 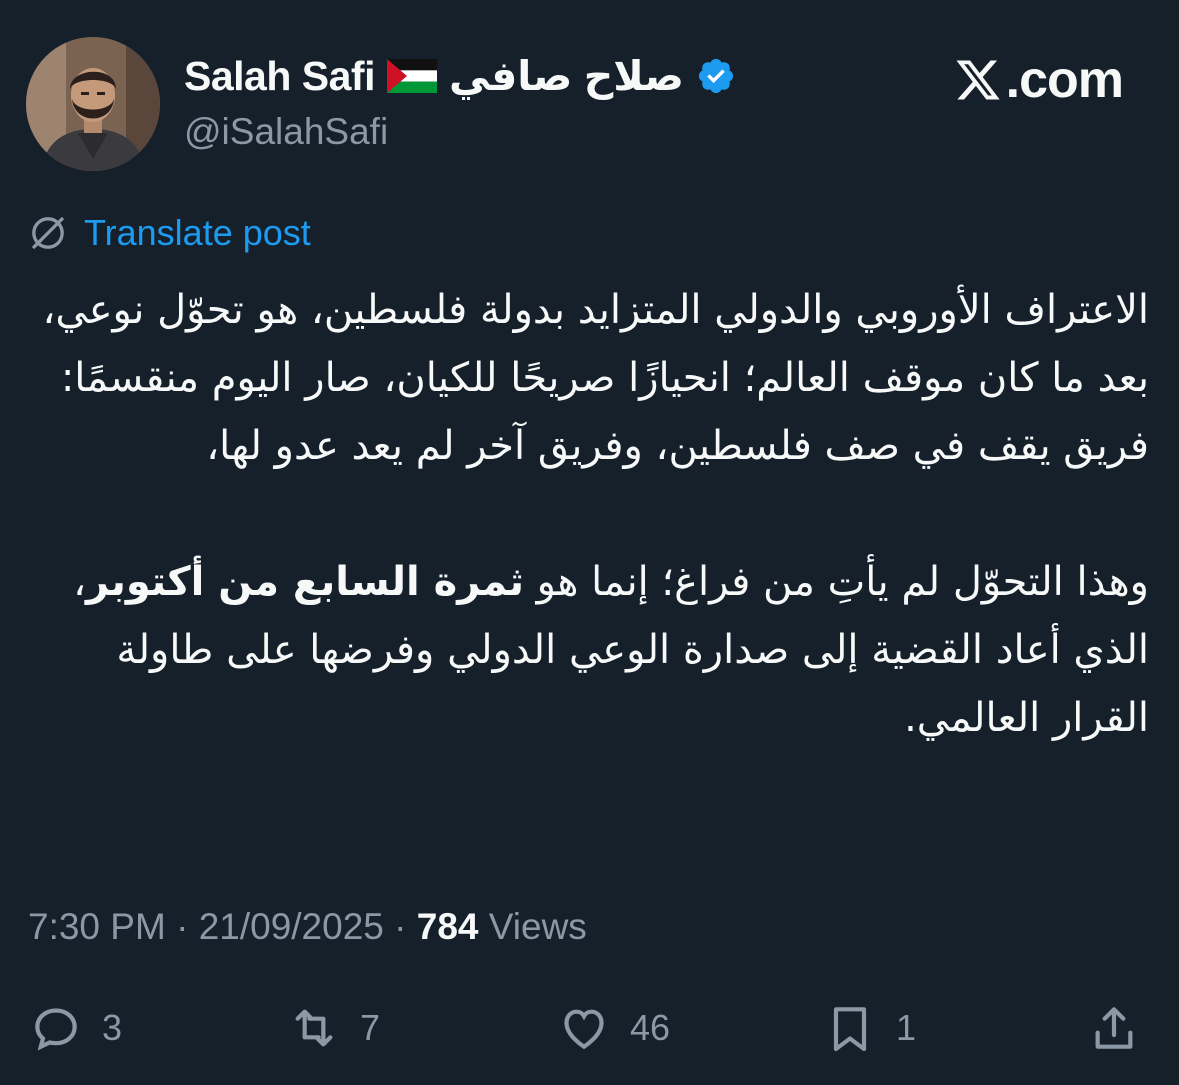 I want to click on share-icon, so click(x=1114, y=1028).